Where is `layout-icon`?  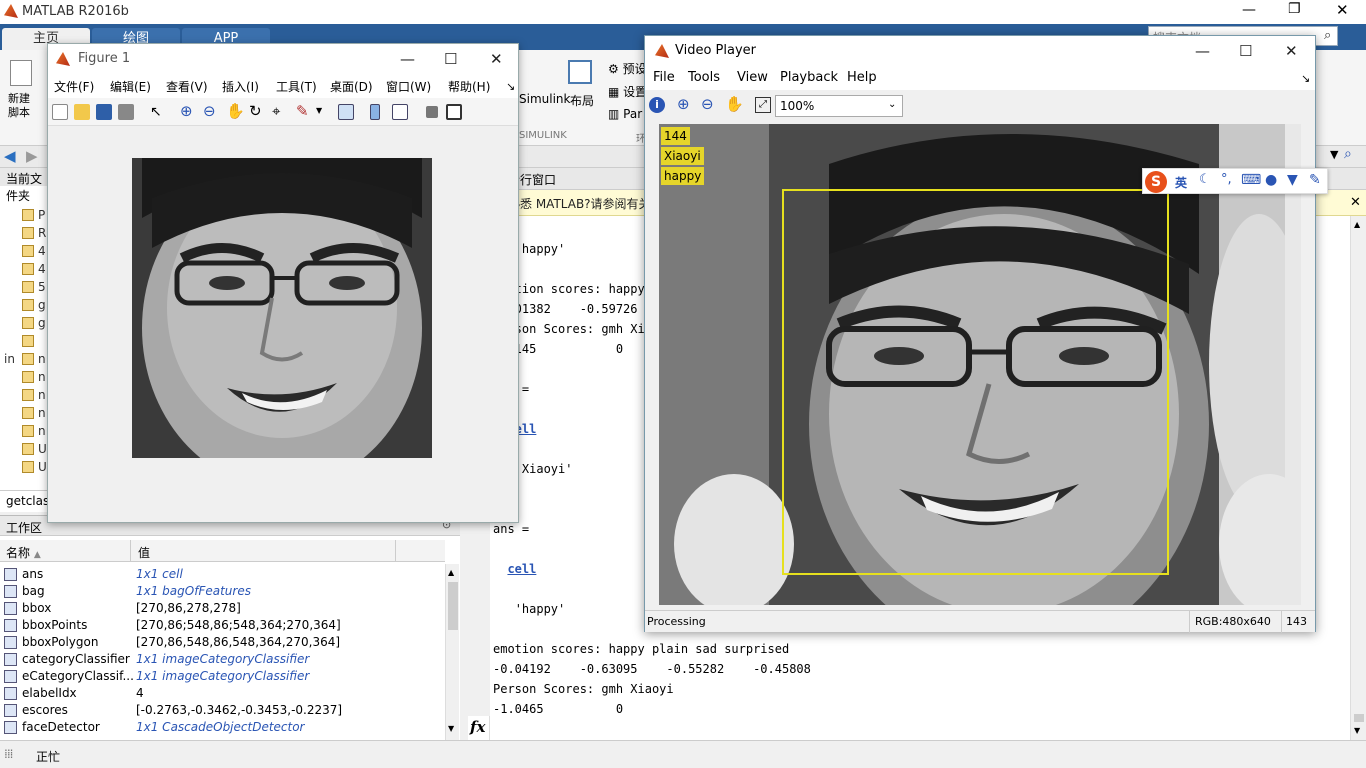 layout-icon is located at coordinates (580, 72).